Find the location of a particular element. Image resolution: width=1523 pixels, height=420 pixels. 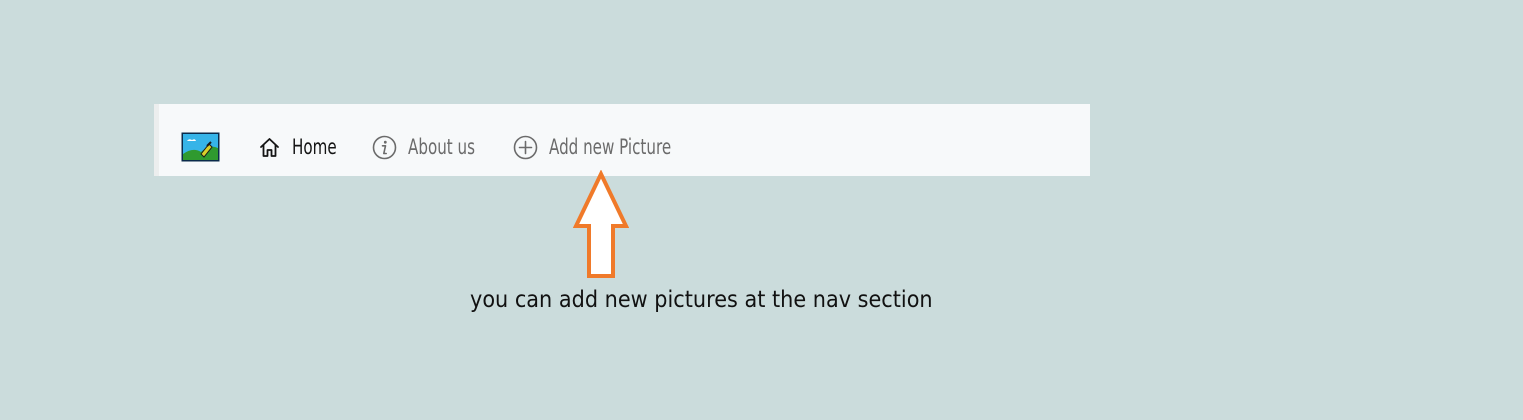

nav-item-home-label: Home is located at coordinates (314, 147).